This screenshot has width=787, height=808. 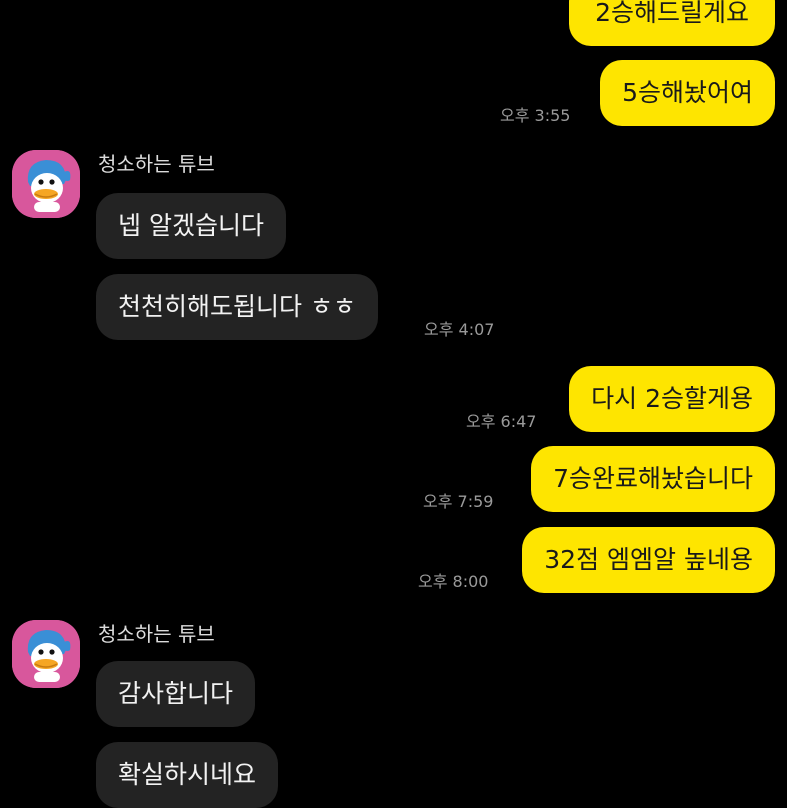 I want to click on message-timestamp: 오후 6:47, so click(x=501, y=421).